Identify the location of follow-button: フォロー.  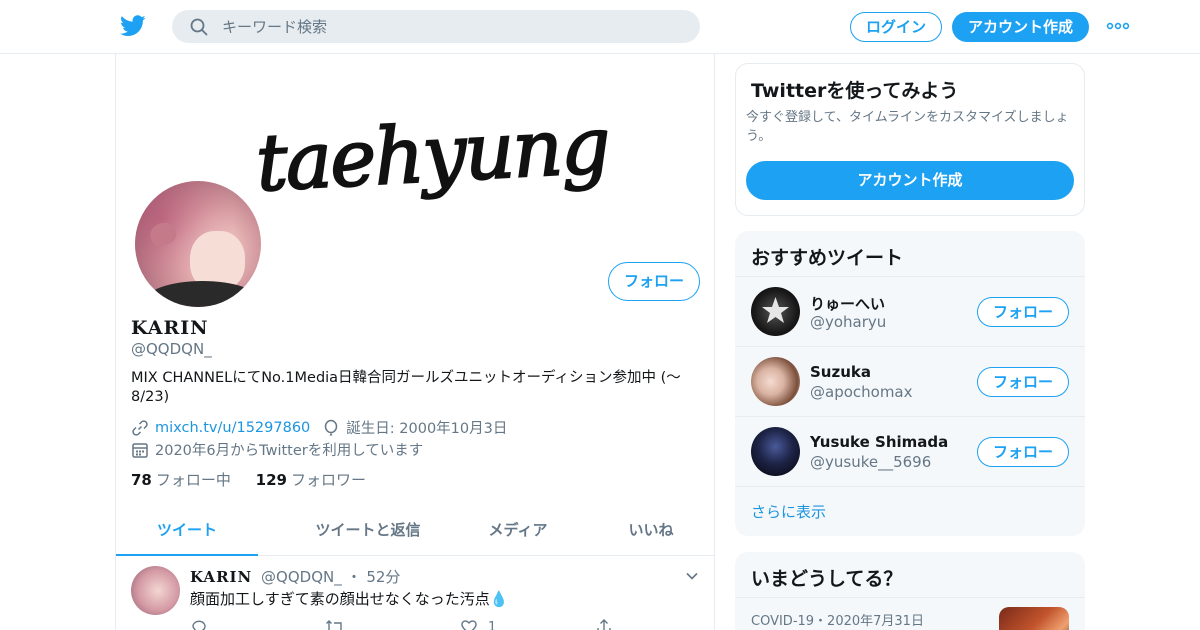
(654, 281).